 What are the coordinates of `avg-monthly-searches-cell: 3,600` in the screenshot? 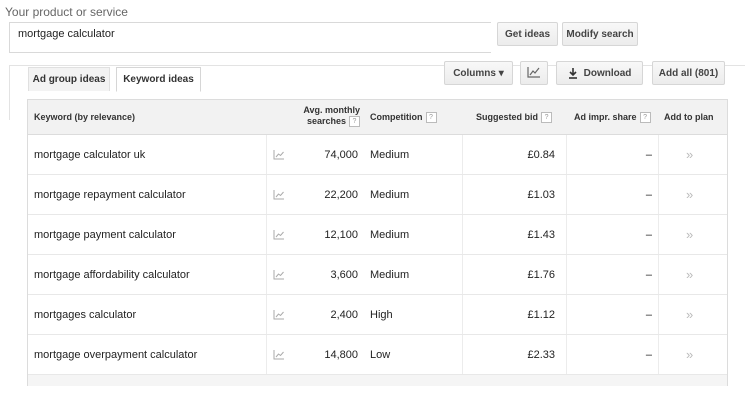 It's located at (344, 274).